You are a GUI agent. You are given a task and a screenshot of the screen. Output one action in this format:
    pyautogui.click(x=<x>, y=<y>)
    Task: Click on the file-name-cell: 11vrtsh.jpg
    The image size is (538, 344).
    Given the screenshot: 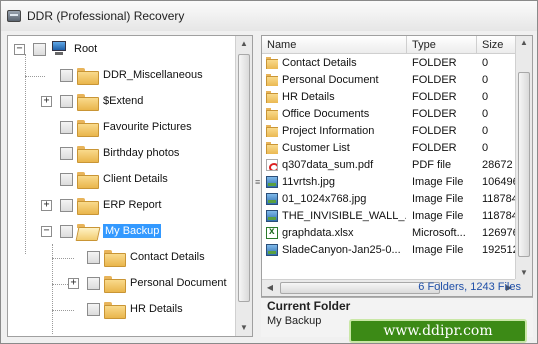 What is the action you would take?
    pyautogui.click(x=308, y=182)
    